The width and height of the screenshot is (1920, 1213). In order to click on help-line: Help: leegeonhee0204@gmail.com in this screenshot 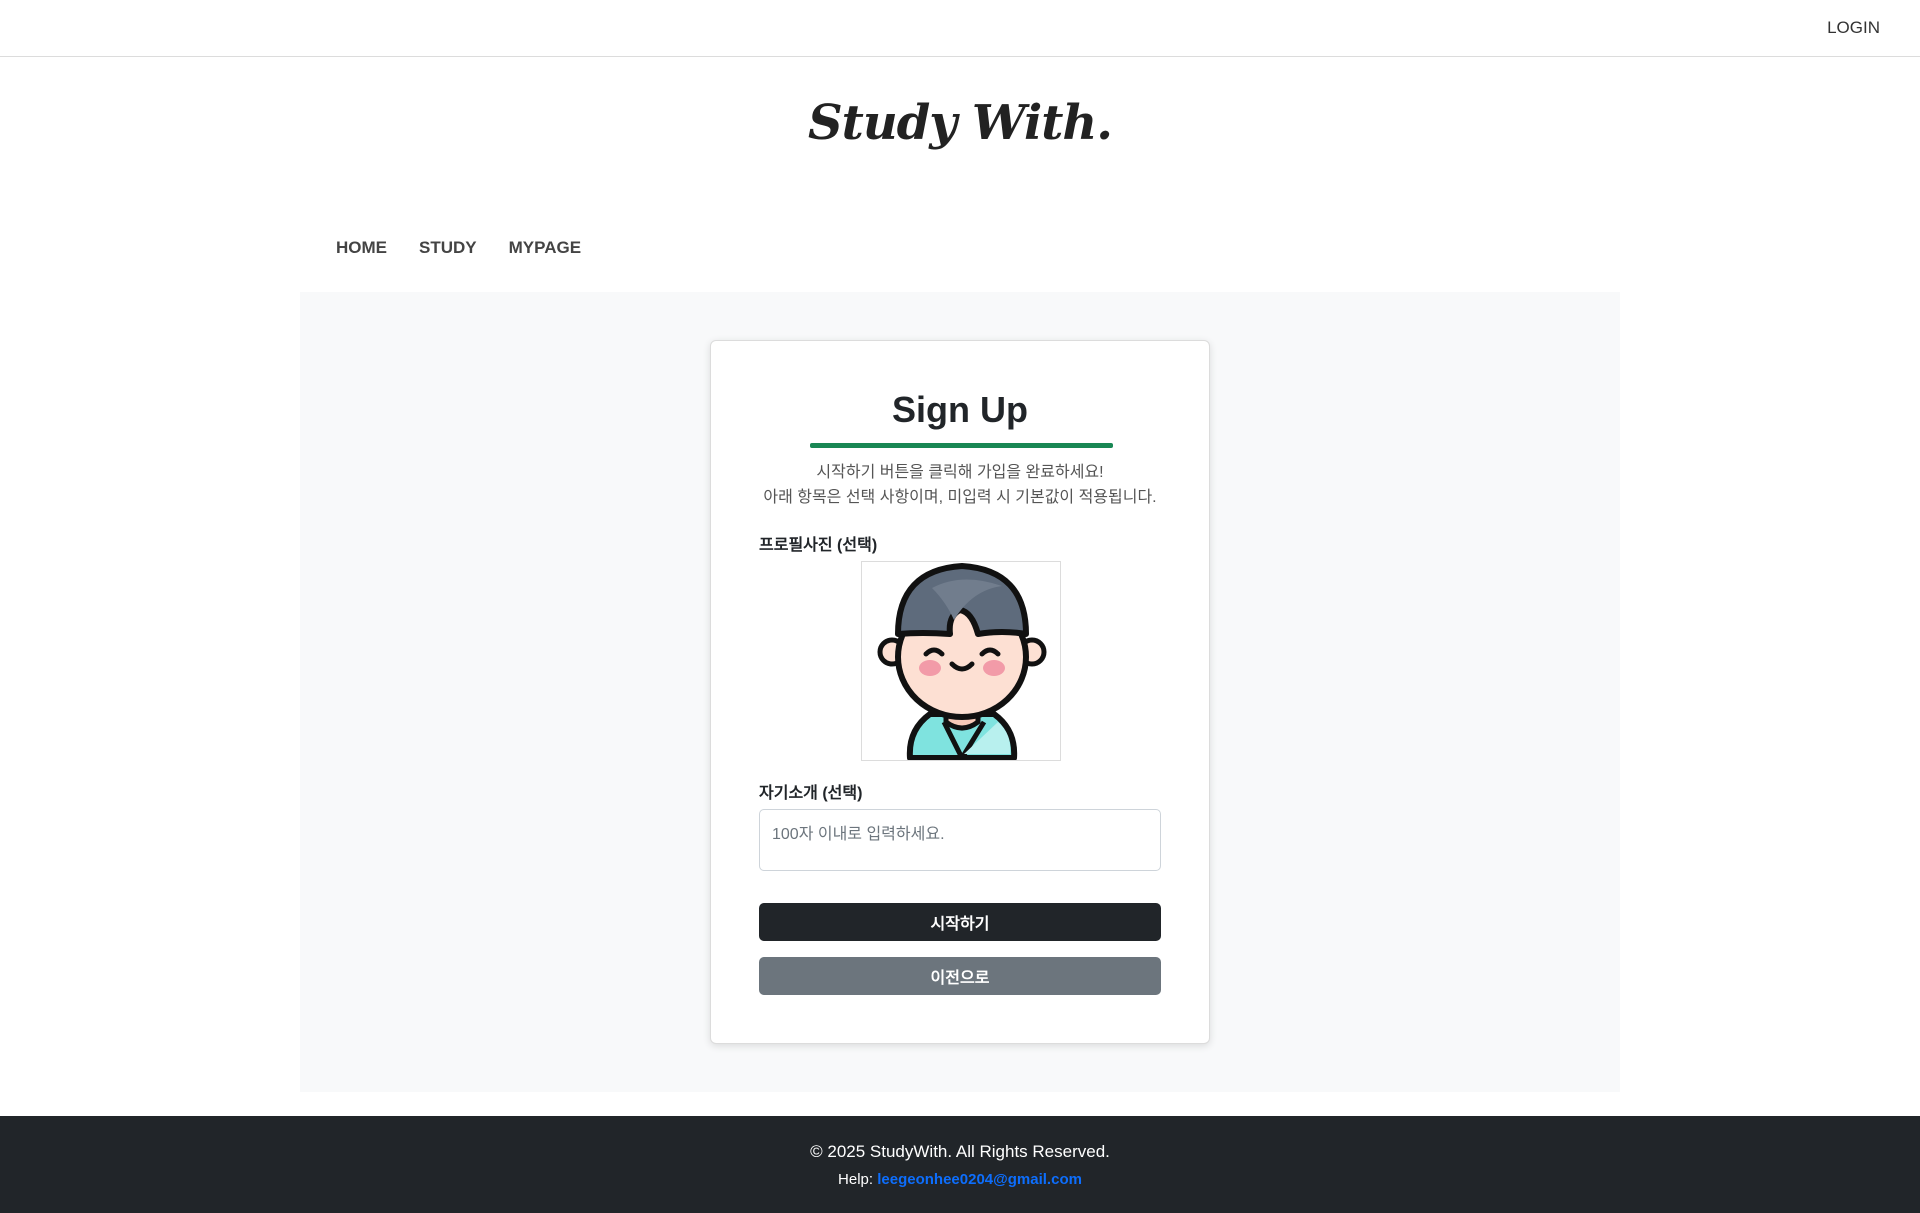, I will do `click(960, 1179)`.